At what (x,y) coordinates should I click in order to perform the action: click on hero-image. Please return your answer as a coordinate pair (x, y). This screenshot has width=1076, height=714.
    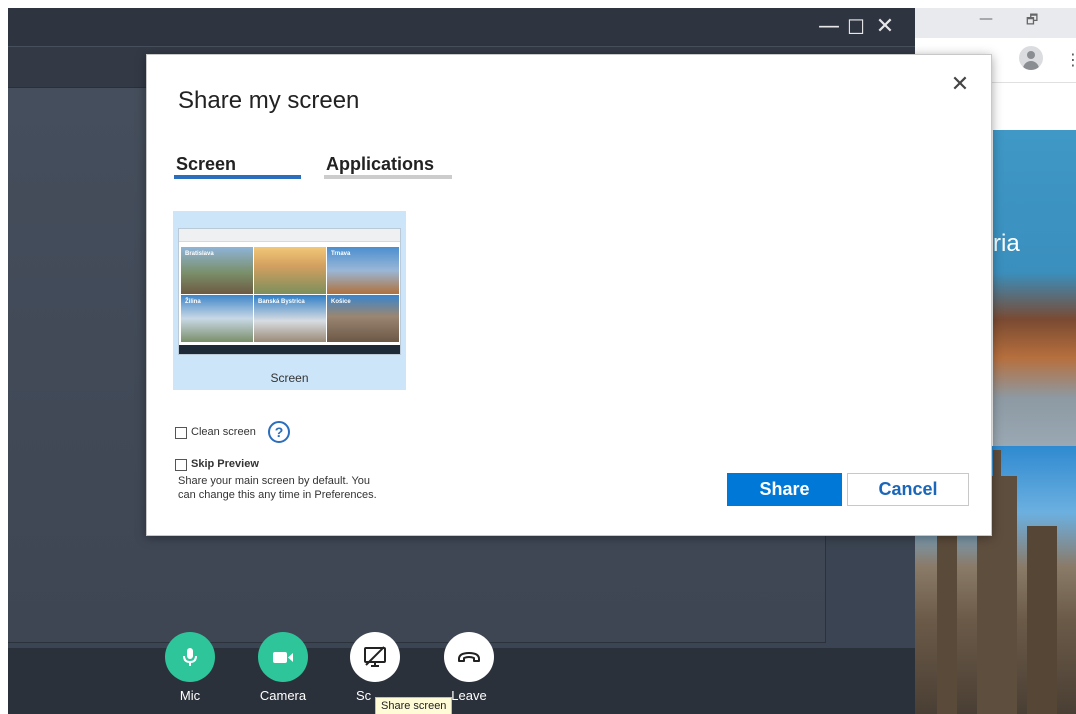
    Looking at the image, I should click on (1034, 288).